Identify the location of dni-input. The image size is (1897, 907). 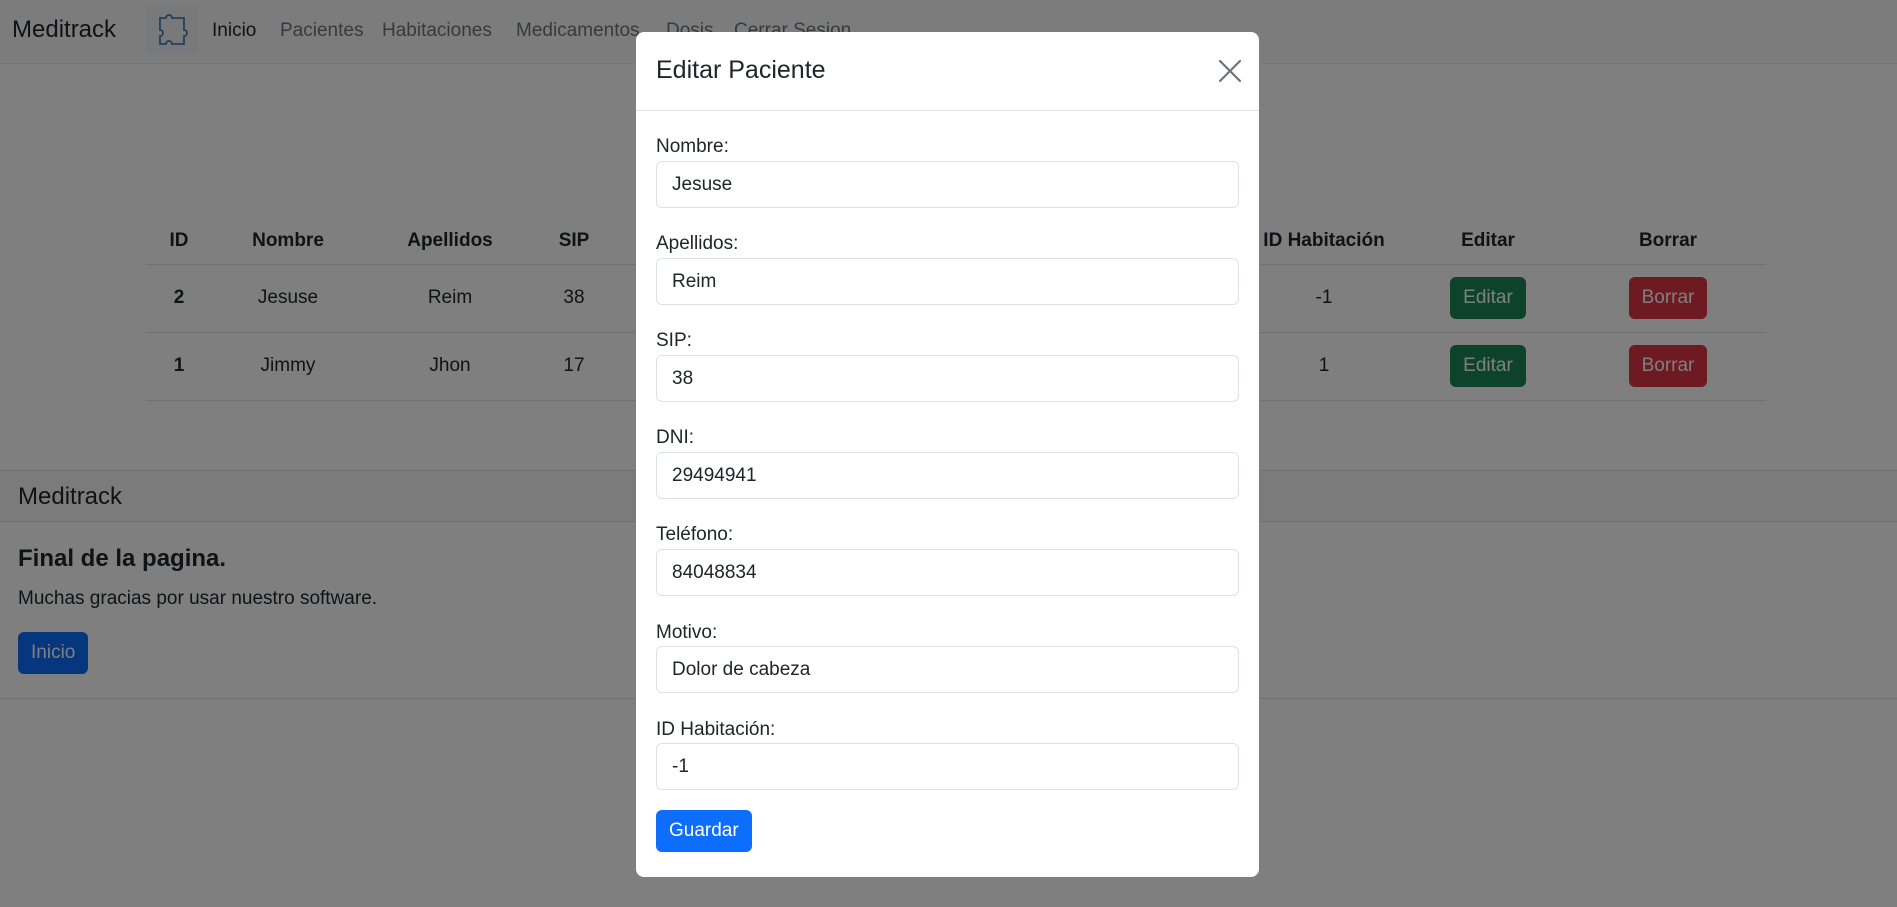
(947, 475).